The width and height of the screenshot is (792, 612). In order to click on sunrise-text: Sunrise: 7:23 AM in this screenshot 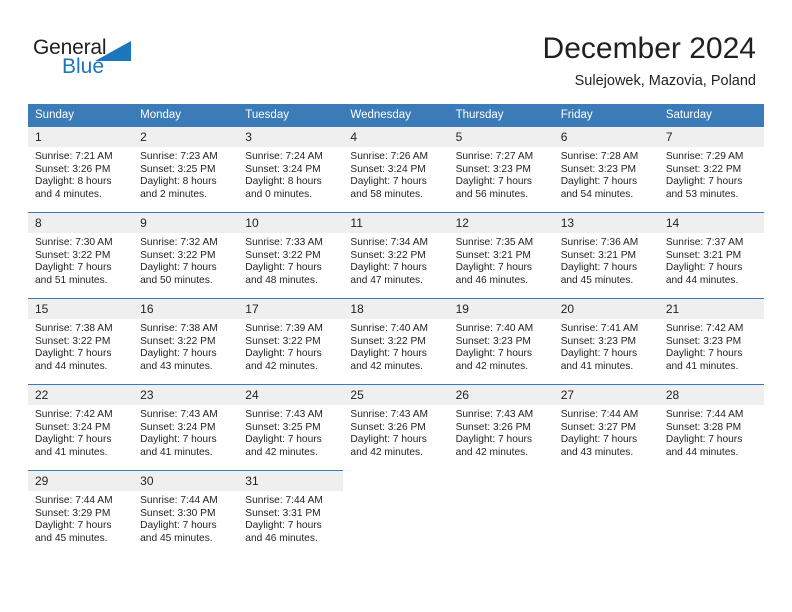, I will do `click(179, 156)`.